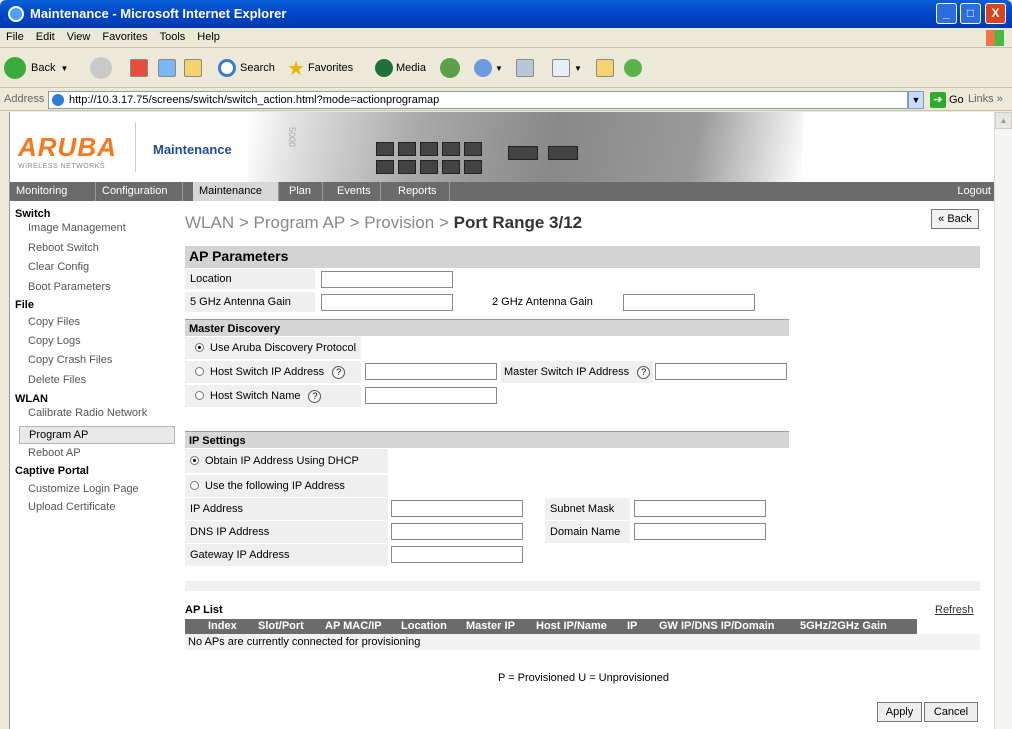 Image resolution: width=1012 pixels, height=729 pixels. Describe the element at coordinates (970, 13) in the screenshot. I see `maximize-button: □` at that location.